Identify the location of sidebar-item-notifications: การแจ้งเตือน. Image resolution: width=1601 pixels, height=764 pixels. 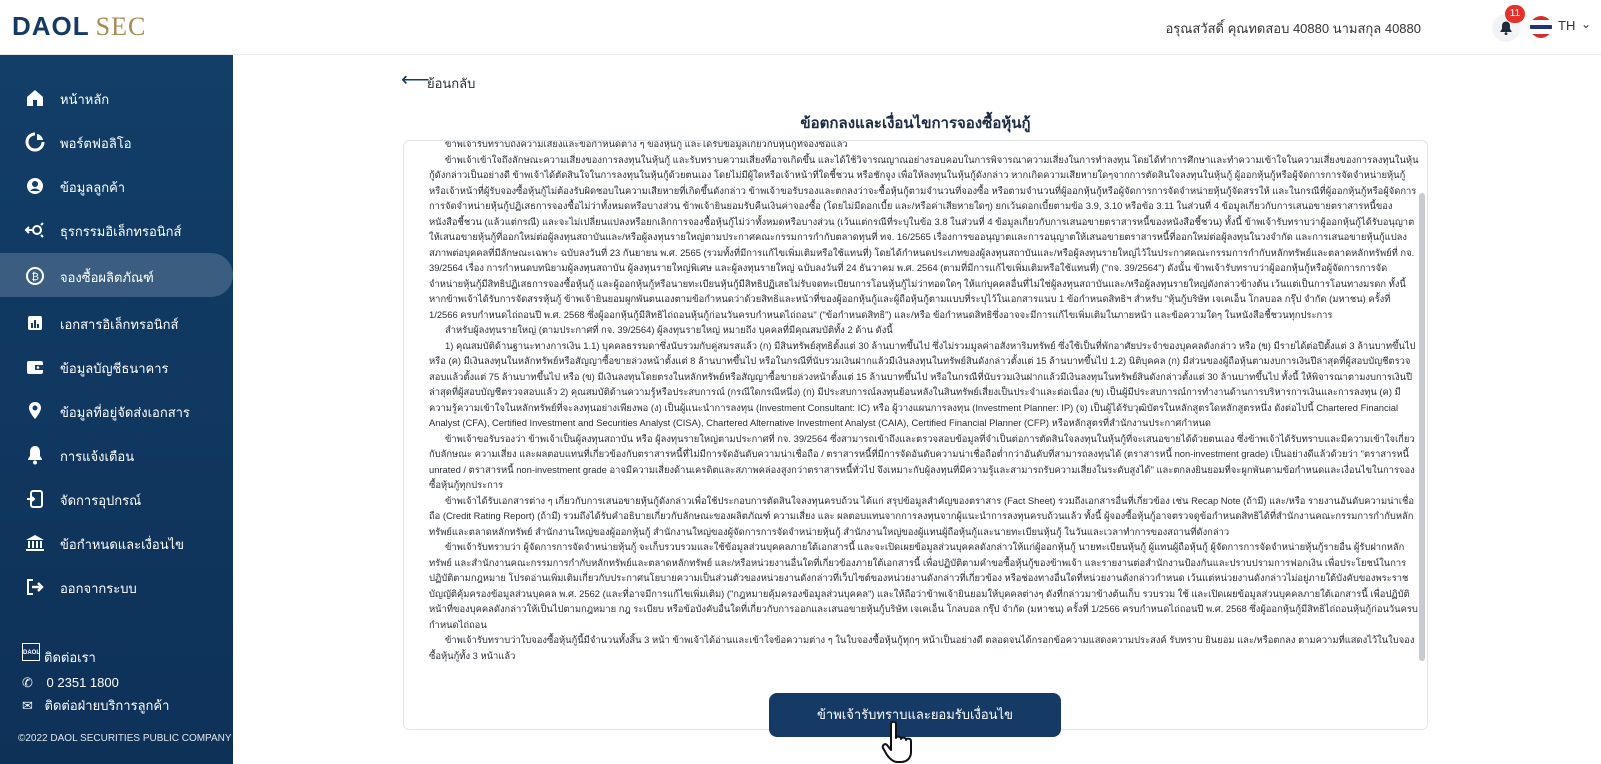
(116, 454).